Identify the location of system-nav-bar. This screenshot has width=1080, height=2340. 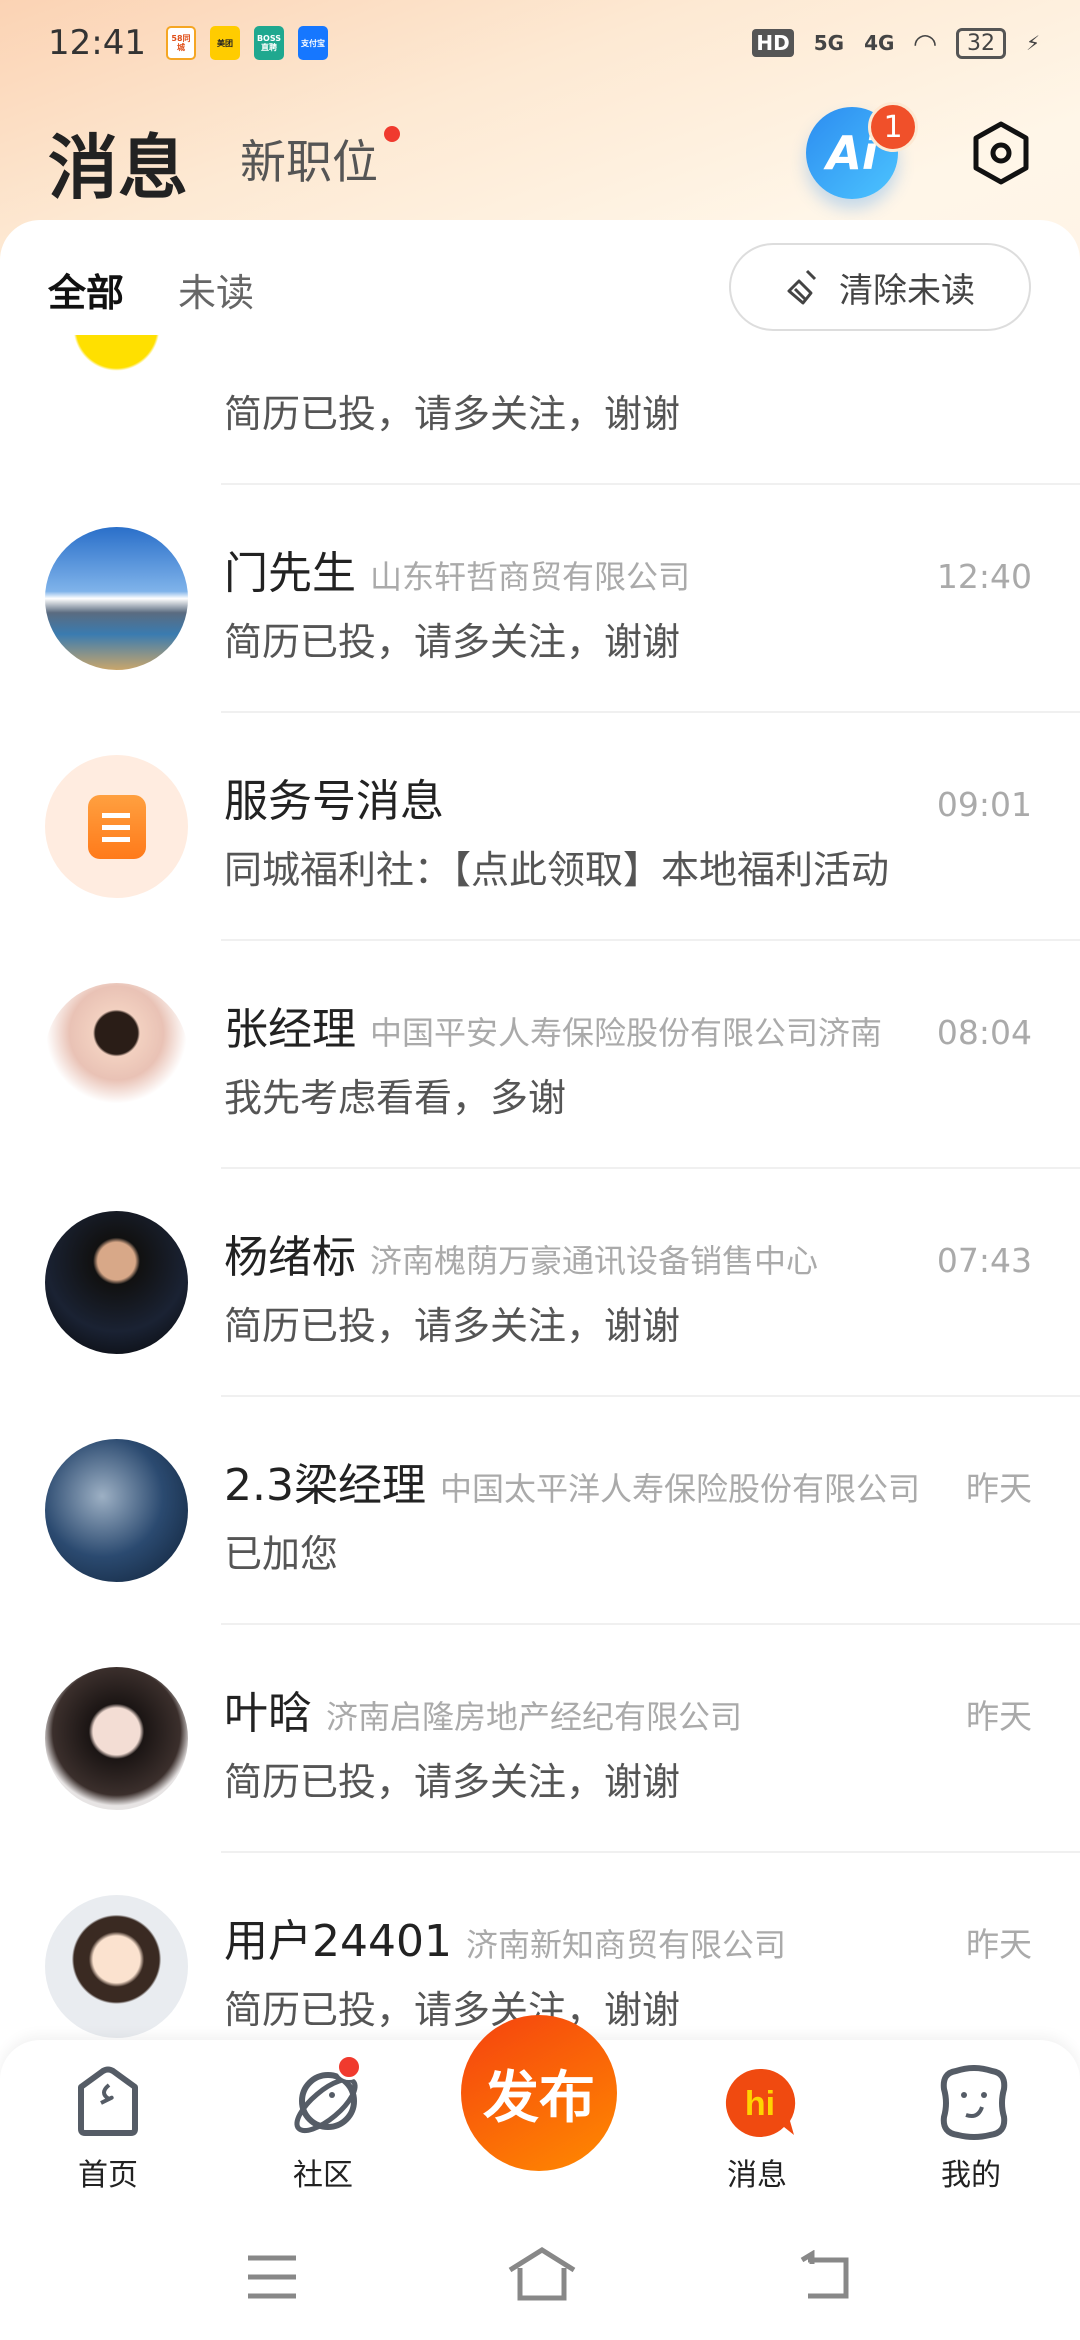
(540, 2285).